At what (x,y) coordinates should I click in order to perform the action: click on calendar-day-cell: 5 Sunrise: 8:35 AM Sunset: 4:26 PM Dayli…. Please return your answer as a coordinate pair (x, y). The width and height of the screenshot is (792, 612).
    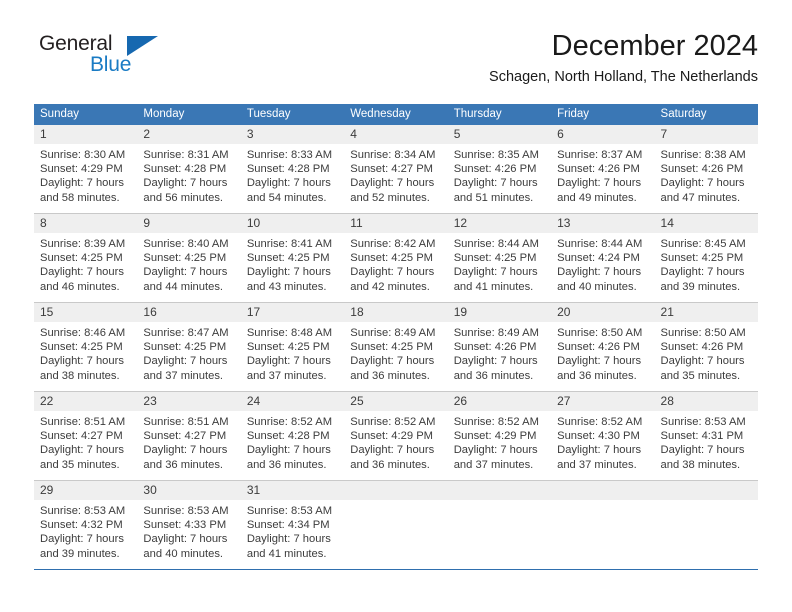
    Looking at the image, I should click on (499, 169).